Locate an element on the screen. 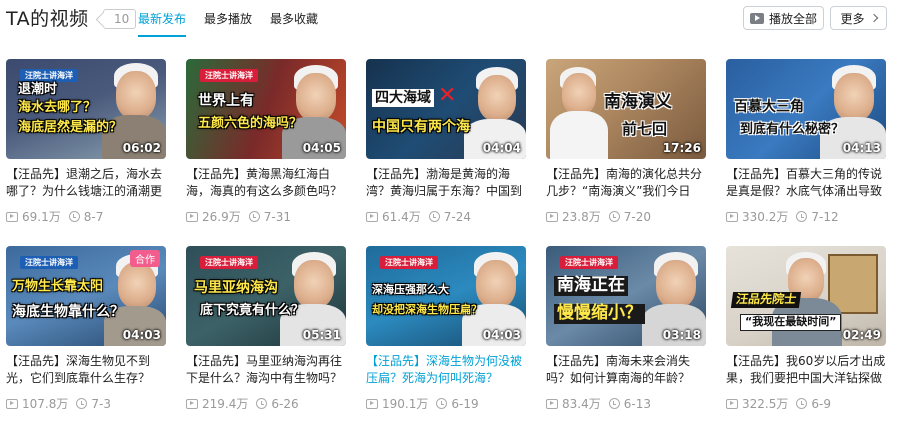 Image resolution: width=900 pixels, height=421 pixels. thumbnail-caption: 深海压强那么大 is located at coordinates (410, 289).